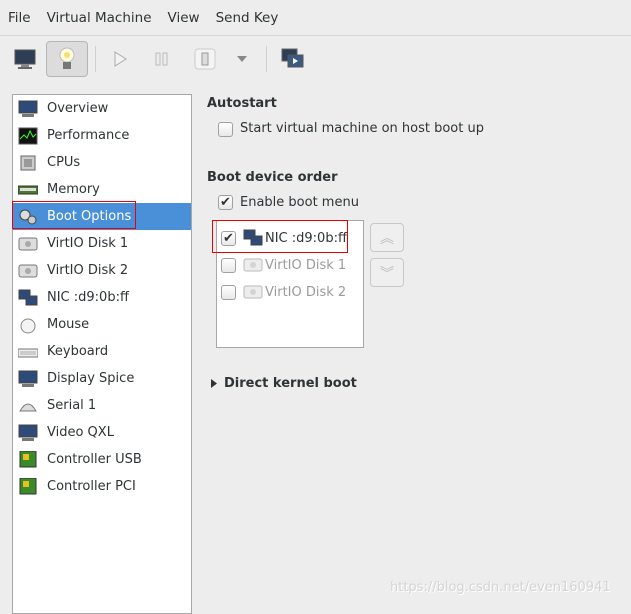 The height and width of the screenshot is (614, 631). I want to click on sidebar-item-nic-d9-0b-ff: NIC :d9:0b:ff, so click(102, 297).